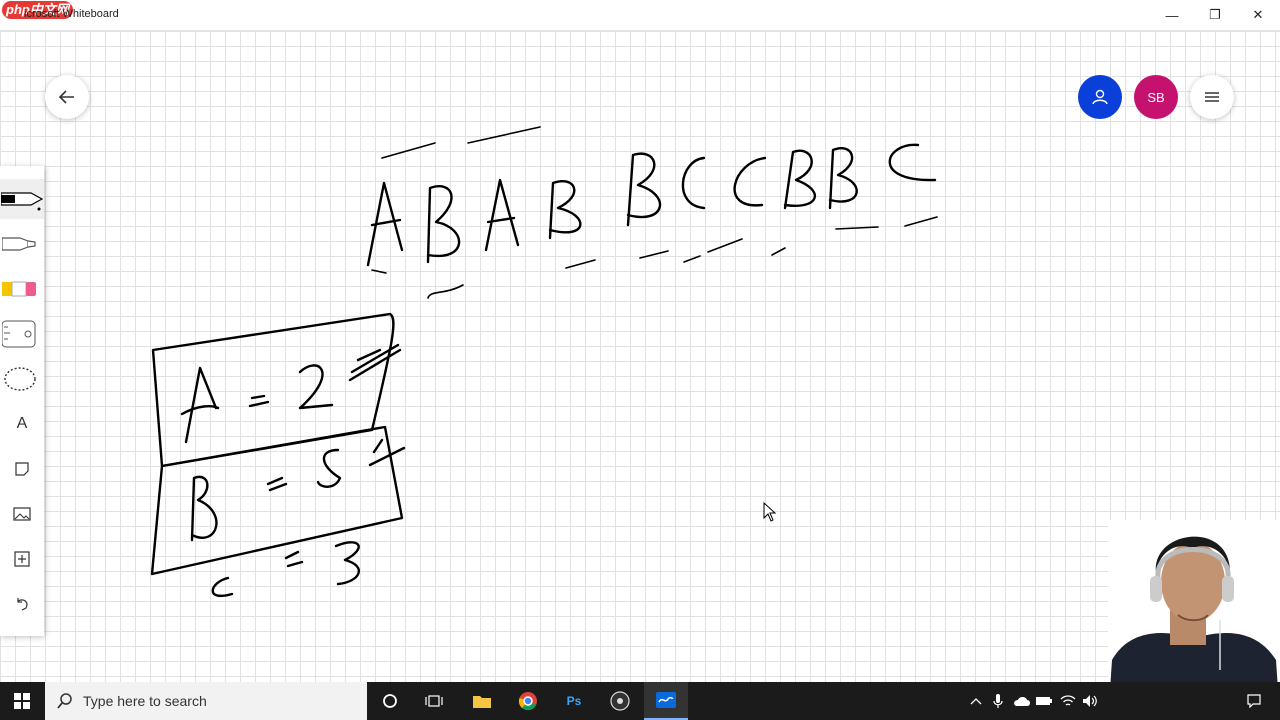  I want to click on taskbar-whiteboard, so click(666, 701).